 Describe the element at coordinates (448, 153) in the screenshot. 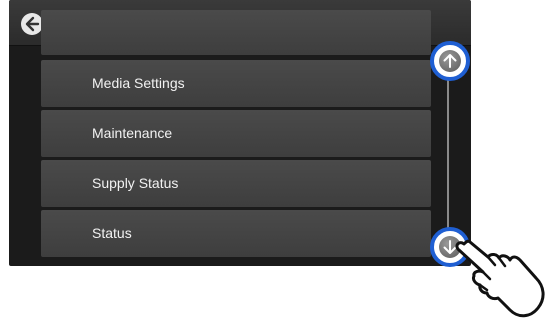

I see `scrollbar-track` at that location.